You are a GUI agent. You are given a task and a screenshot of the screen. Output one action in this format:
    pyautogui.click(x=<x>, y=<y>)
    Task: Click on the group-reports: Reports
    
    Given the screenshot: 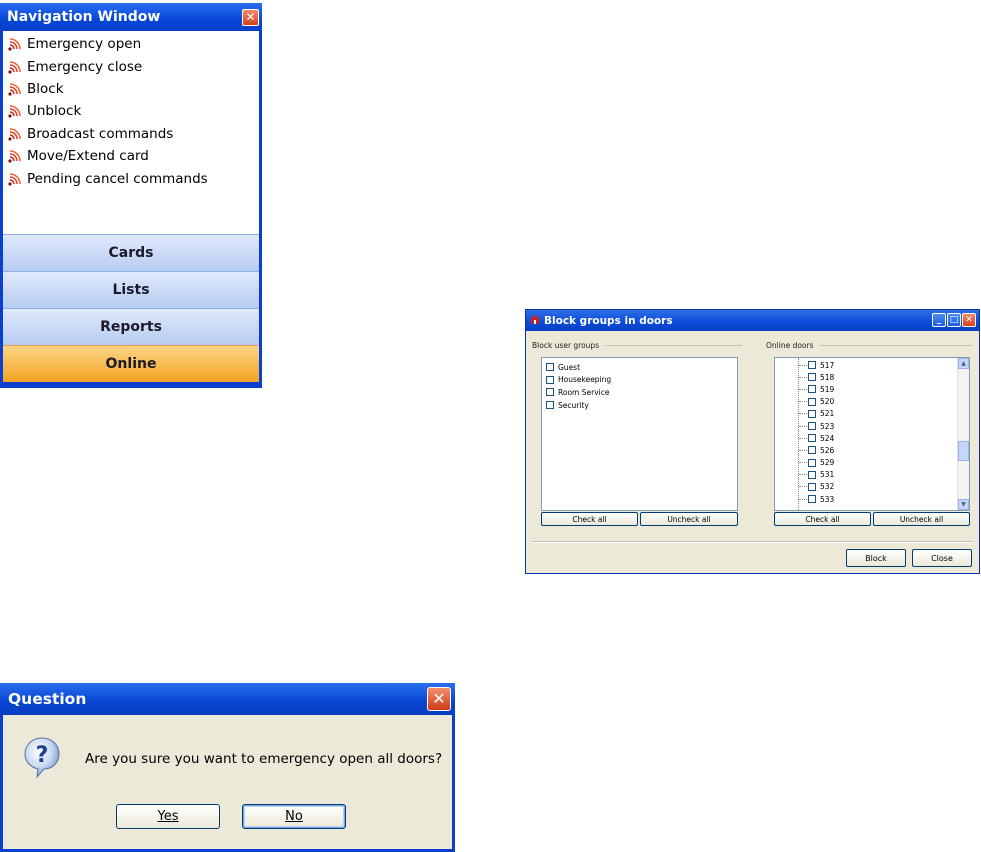 What is the action you would take?
    pyautogui.click(x=131, y=326)
    